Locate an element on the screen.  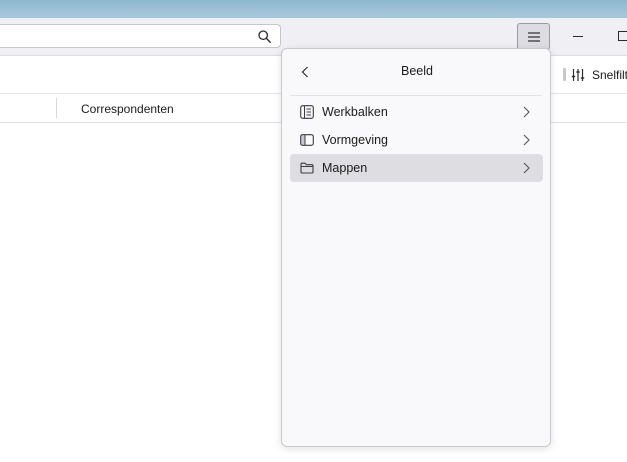
app-menu-button is located at coordinates (533, 36).